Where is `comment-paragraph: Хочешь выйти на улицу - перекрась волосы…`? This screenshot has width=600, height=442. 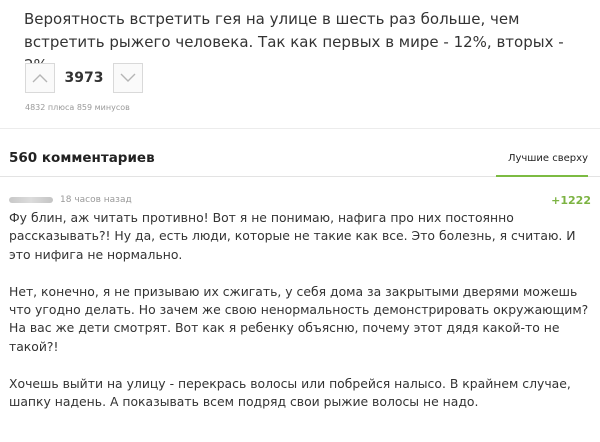
comment-paragraph: Хочешь выйти на улицу - перекрась волосы… is located at coordinates (290, 392).